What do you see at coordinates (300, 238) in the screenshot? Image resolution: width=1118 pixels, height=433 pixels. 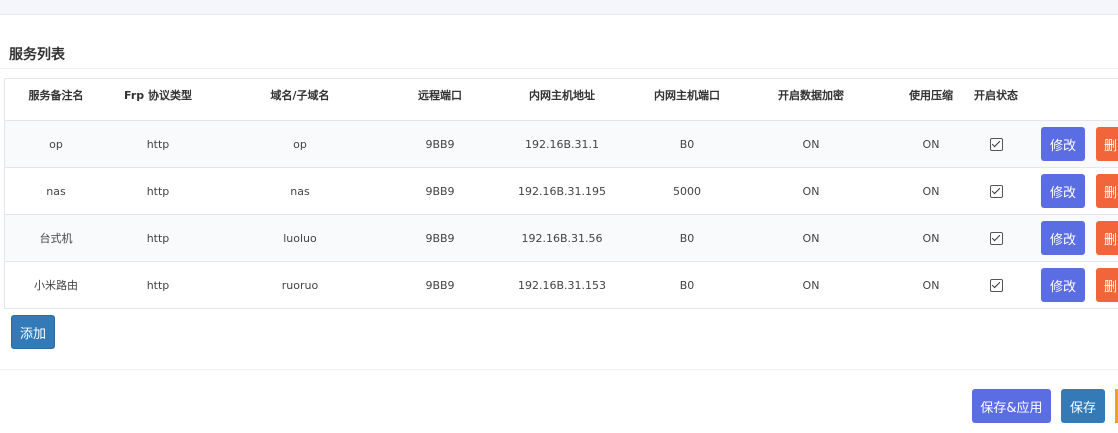 I see `cell-domain: luoluo` at bounding box center [300, 238].